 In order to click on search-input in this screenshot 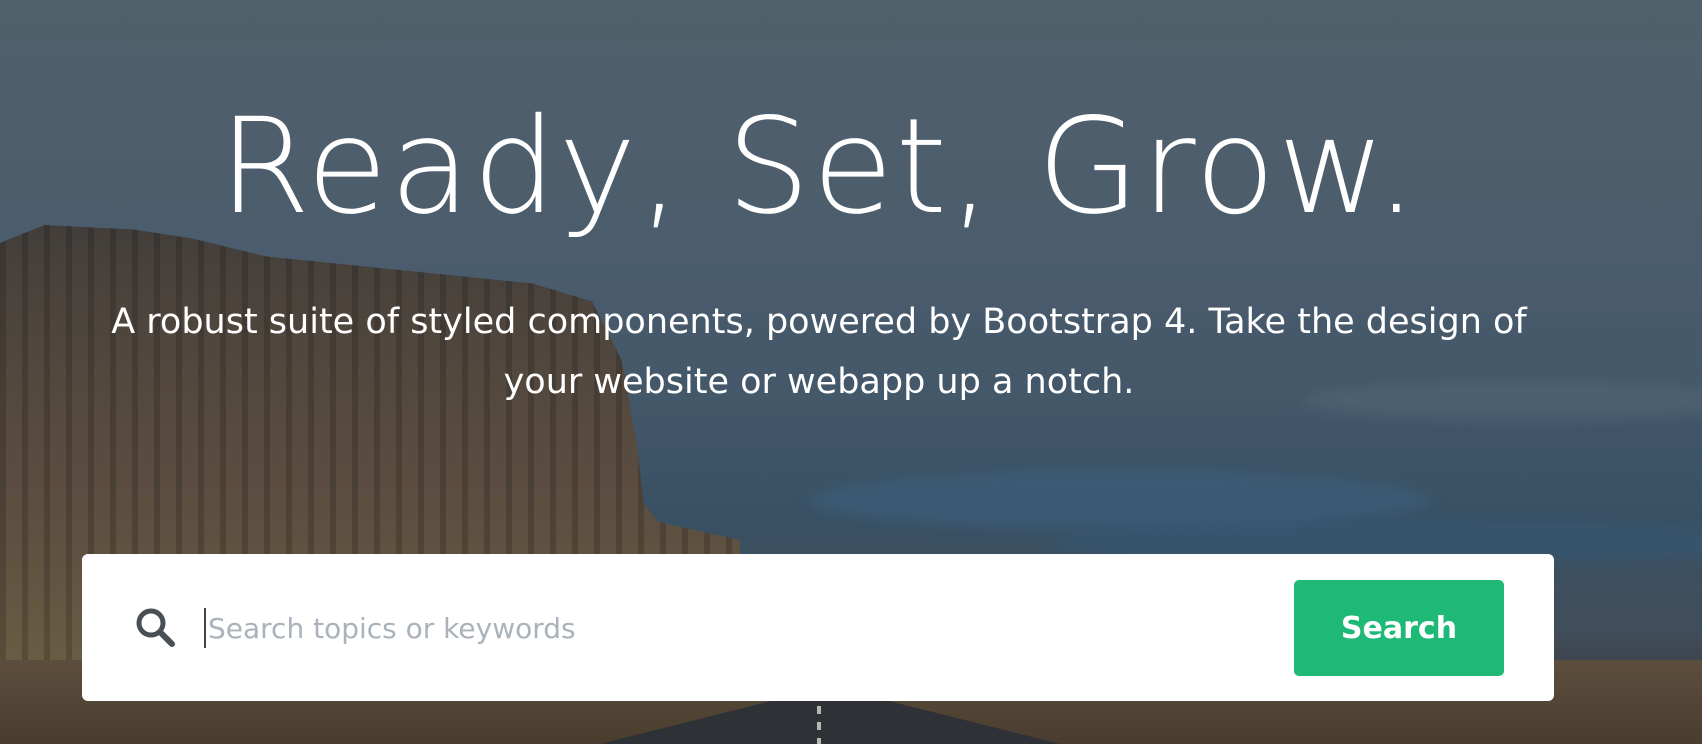, I will do `click(734, 628)`.